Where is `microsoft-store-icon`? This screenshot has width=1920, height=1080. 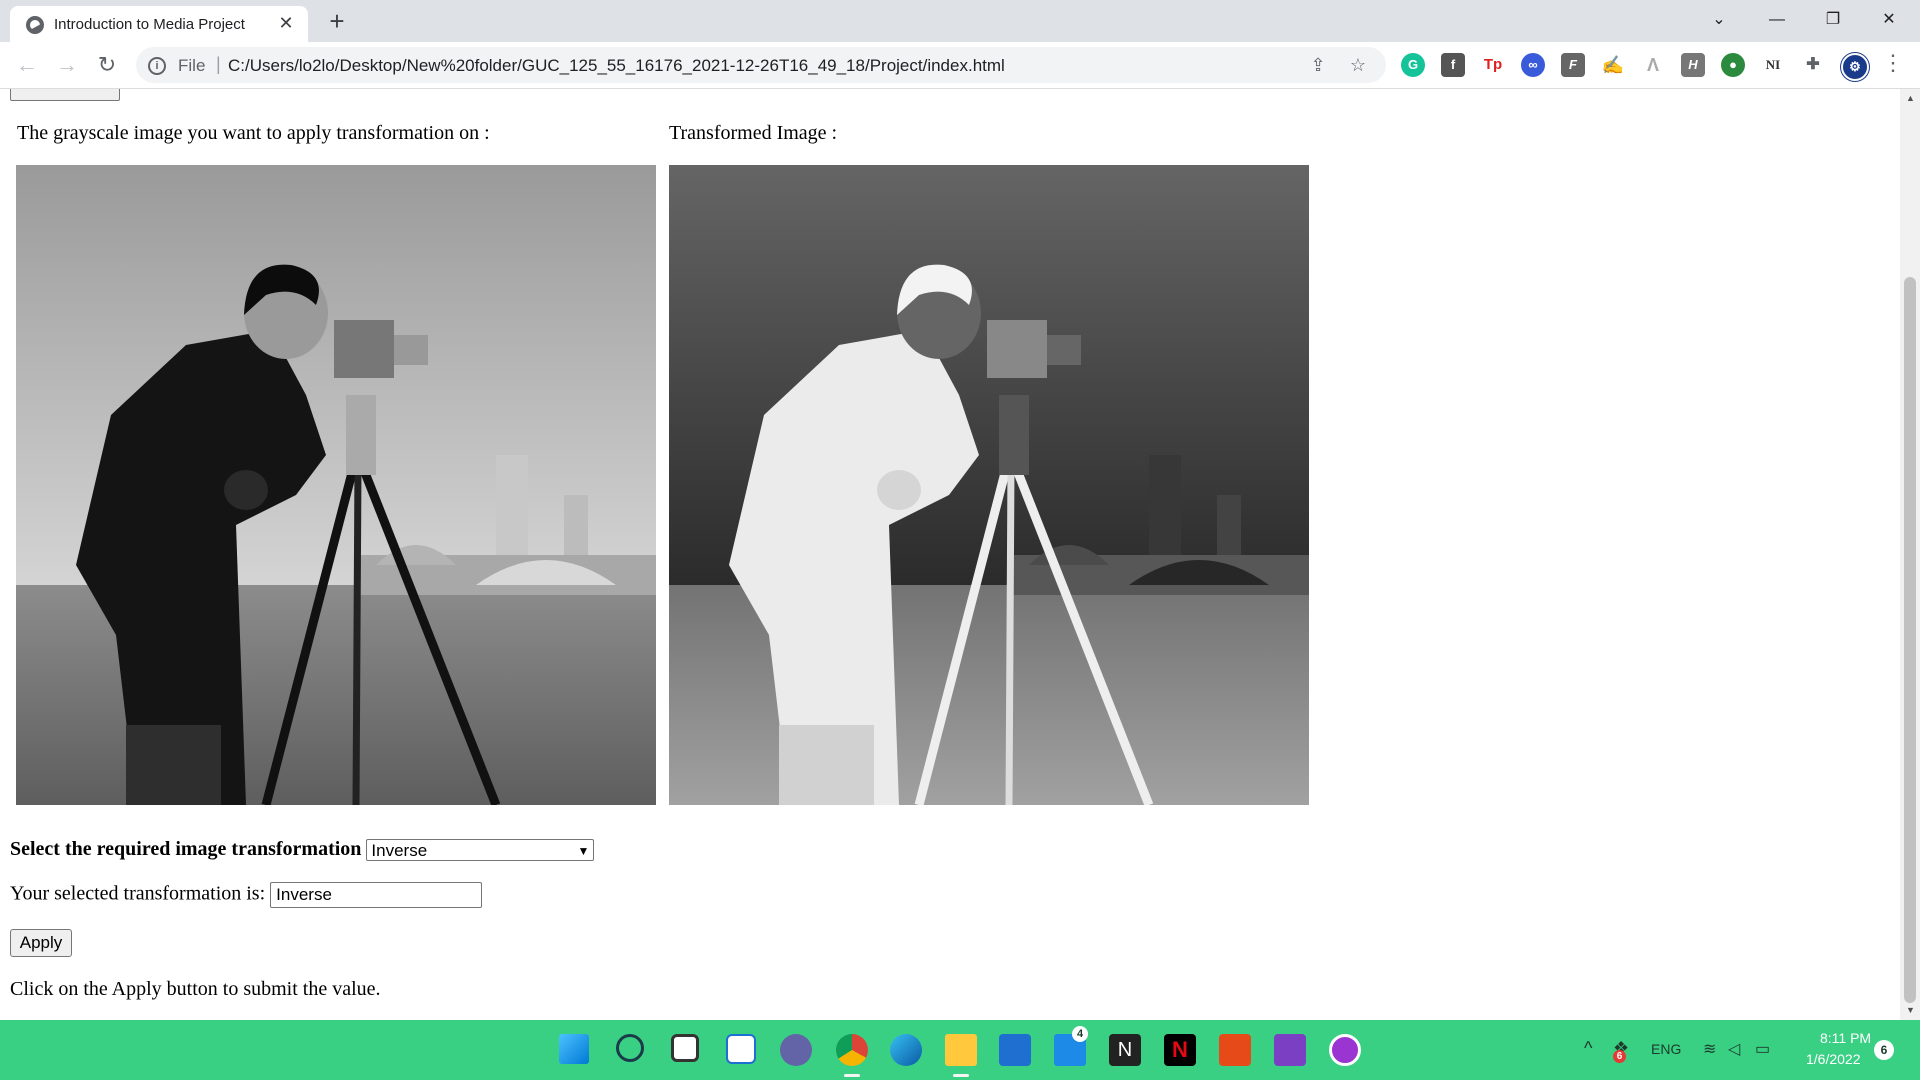 microsoft-store-icon is located at coordinates (1015, 1050).